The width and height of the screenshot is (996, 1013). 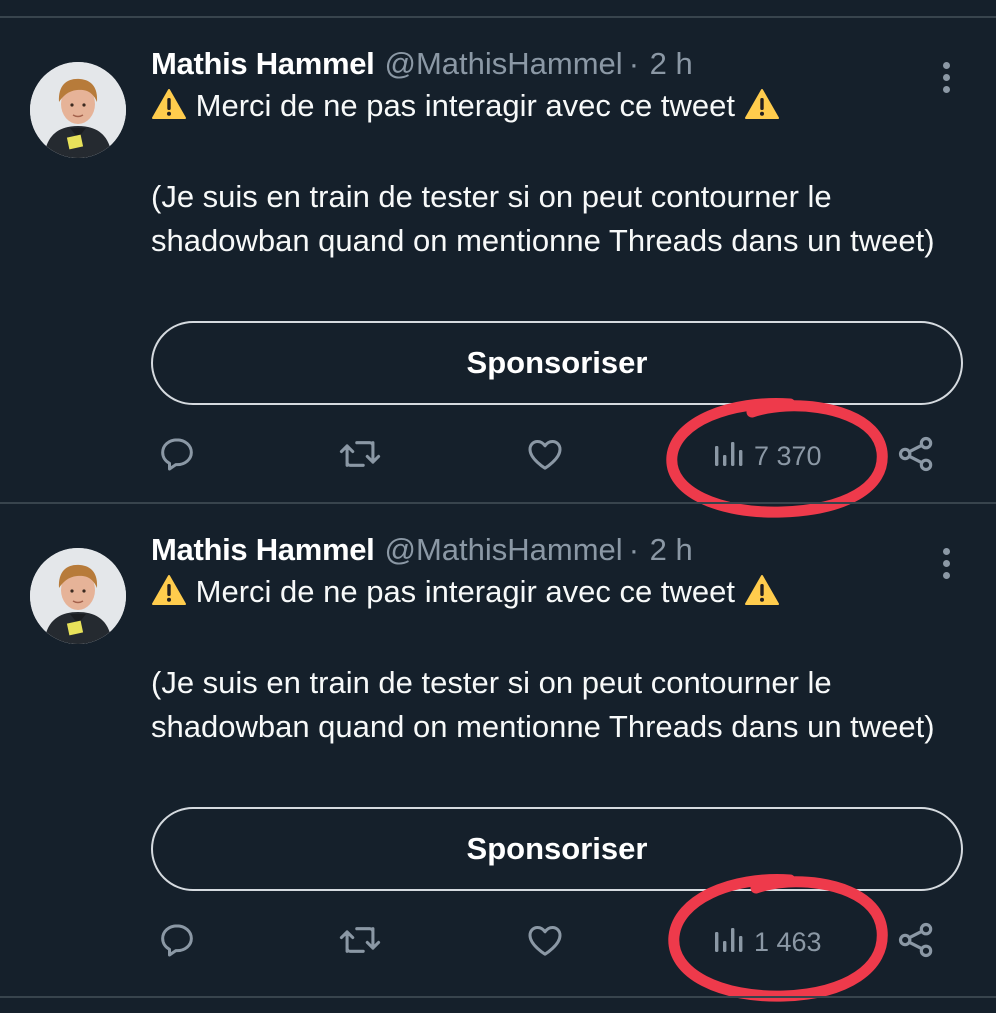 I want to click on views-count: 1 463, so click(x=788, y=941).